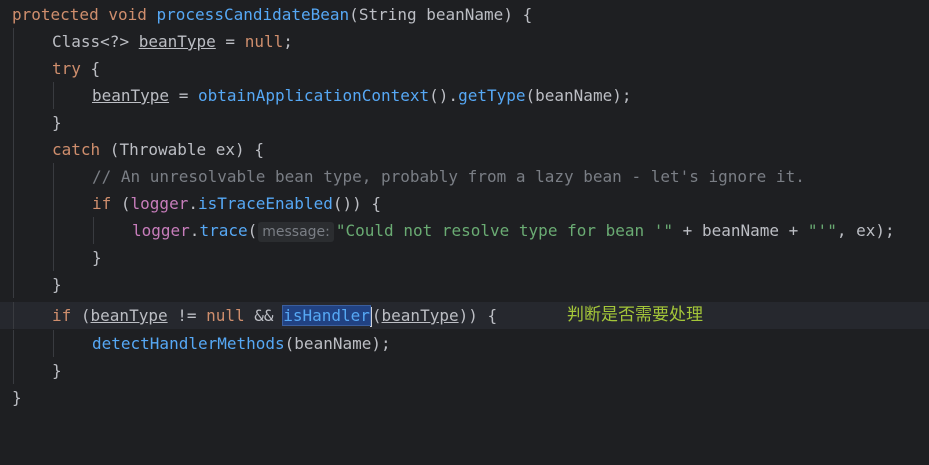 This screenshot has height=465, width=929. Describe the element at coordinates (464, 370) in the screenshot. I see `code-line-14: }` at that location.